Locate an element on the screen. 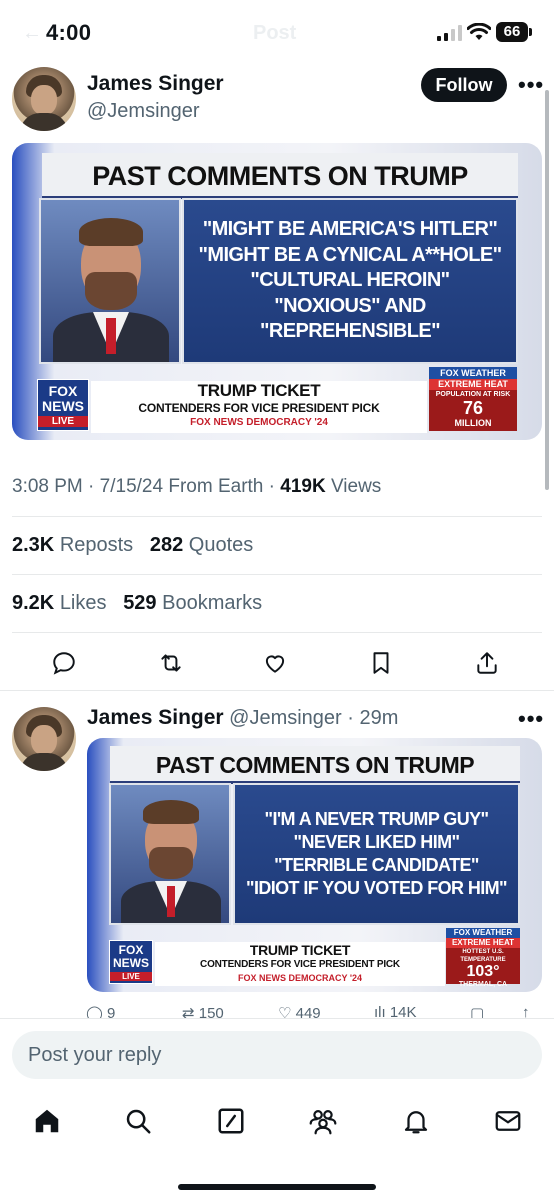  ticker-title: TRUMP TICKET is located at coordinates (300, 950).